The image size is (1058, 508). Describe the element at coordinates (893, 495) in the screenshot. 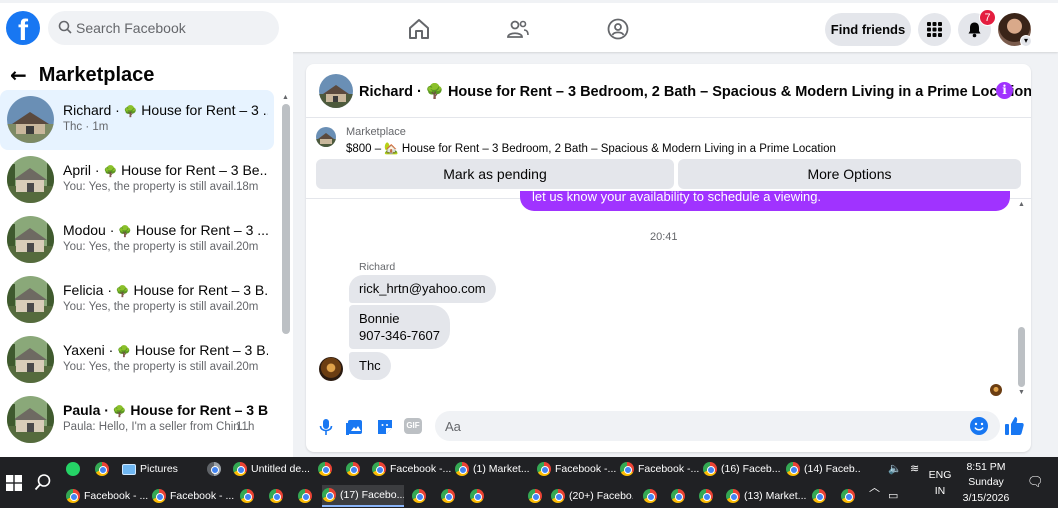

I see `battery-icon: ▭` at that location.